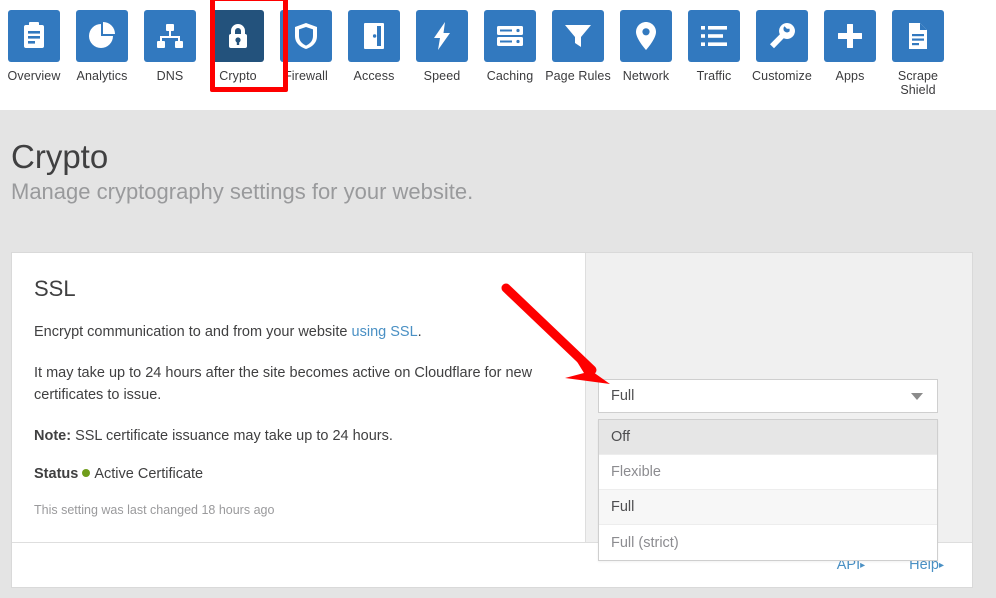  I want to click on dropdown-option-full: Full, so click(768, 507).